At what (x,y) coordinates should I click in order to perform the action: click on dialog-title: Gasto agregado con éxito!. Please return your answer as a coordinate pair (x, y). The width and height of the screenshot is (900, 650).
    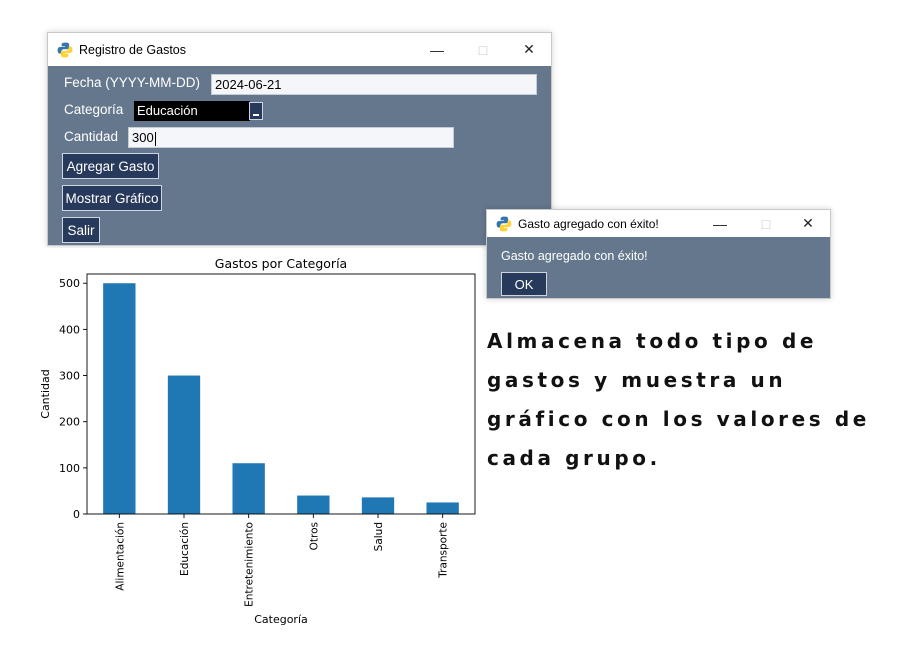
    Looking at the image, I should click on (588, 223).